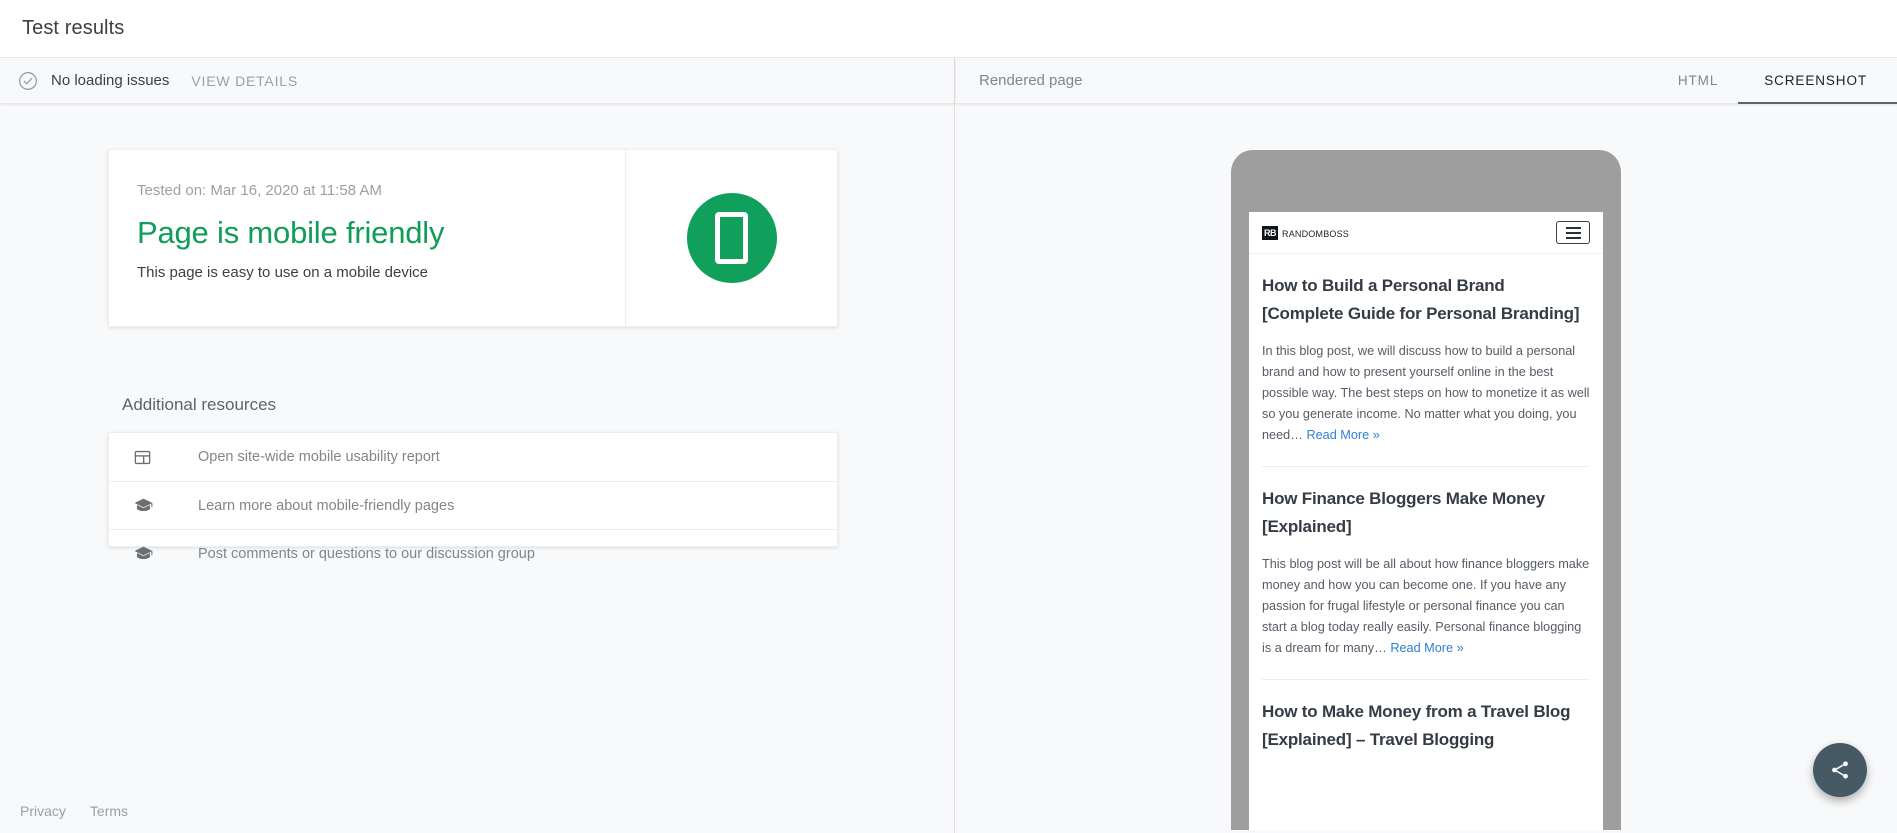 The width and height of the screenshot is (1897, 833). Describe the element at coordinates (199, 404) in the screenshot. I see `additional-resources-heading: Additional resources` at that location.